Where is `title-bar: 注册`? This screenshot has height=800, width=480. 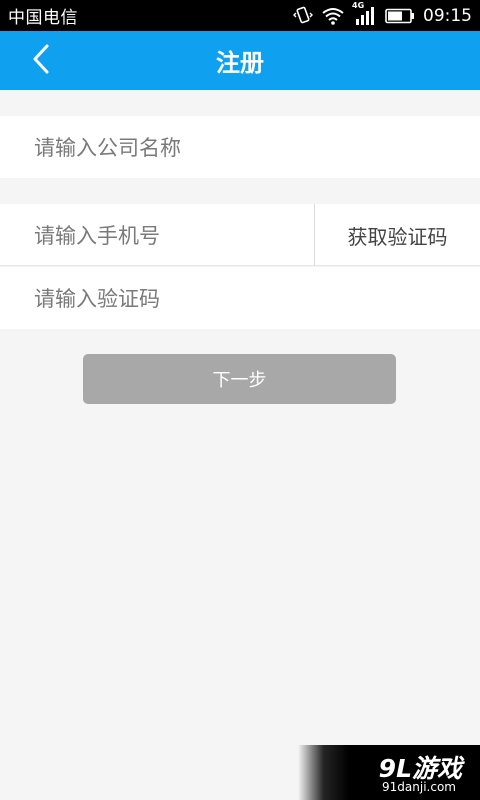
title-bar: 注册 is located at coordinates (240, 60).